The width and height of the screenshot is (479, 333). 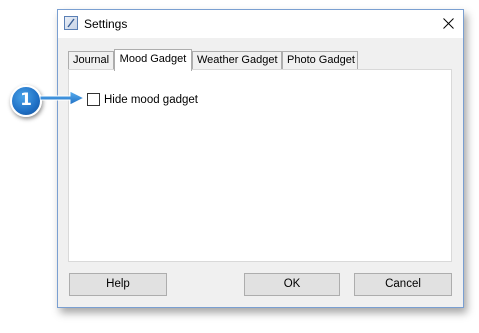 What do you see at coordinates (26, 101) in the screenshot?
I see `step-callout-badge: 1` at bounding box center [26, 101].